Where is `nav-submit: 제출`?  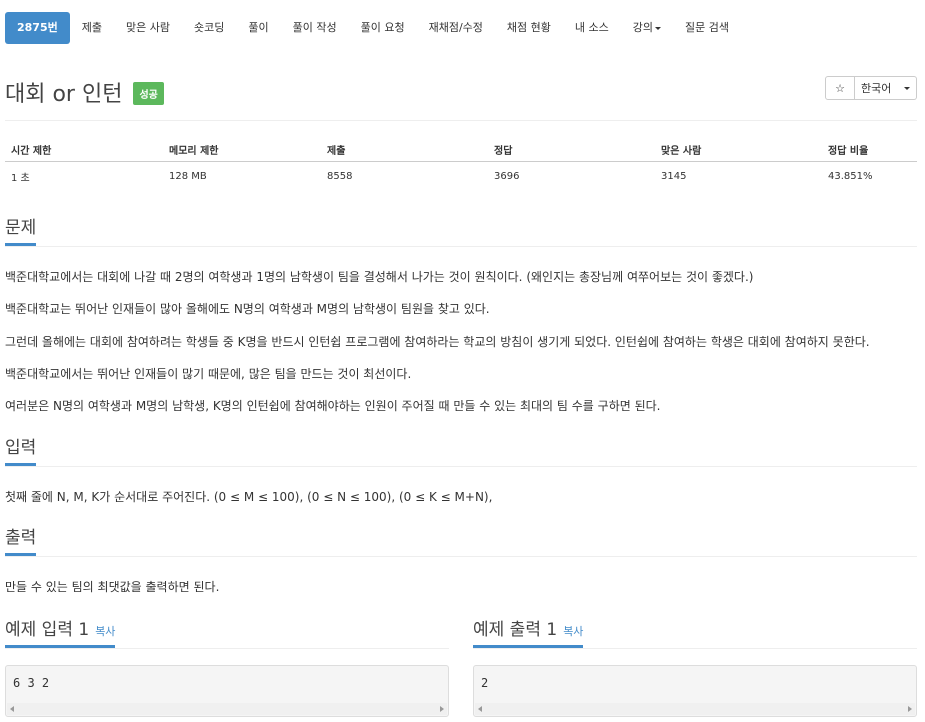
nav-submit: 제출 is located at coordinates (92, 28).